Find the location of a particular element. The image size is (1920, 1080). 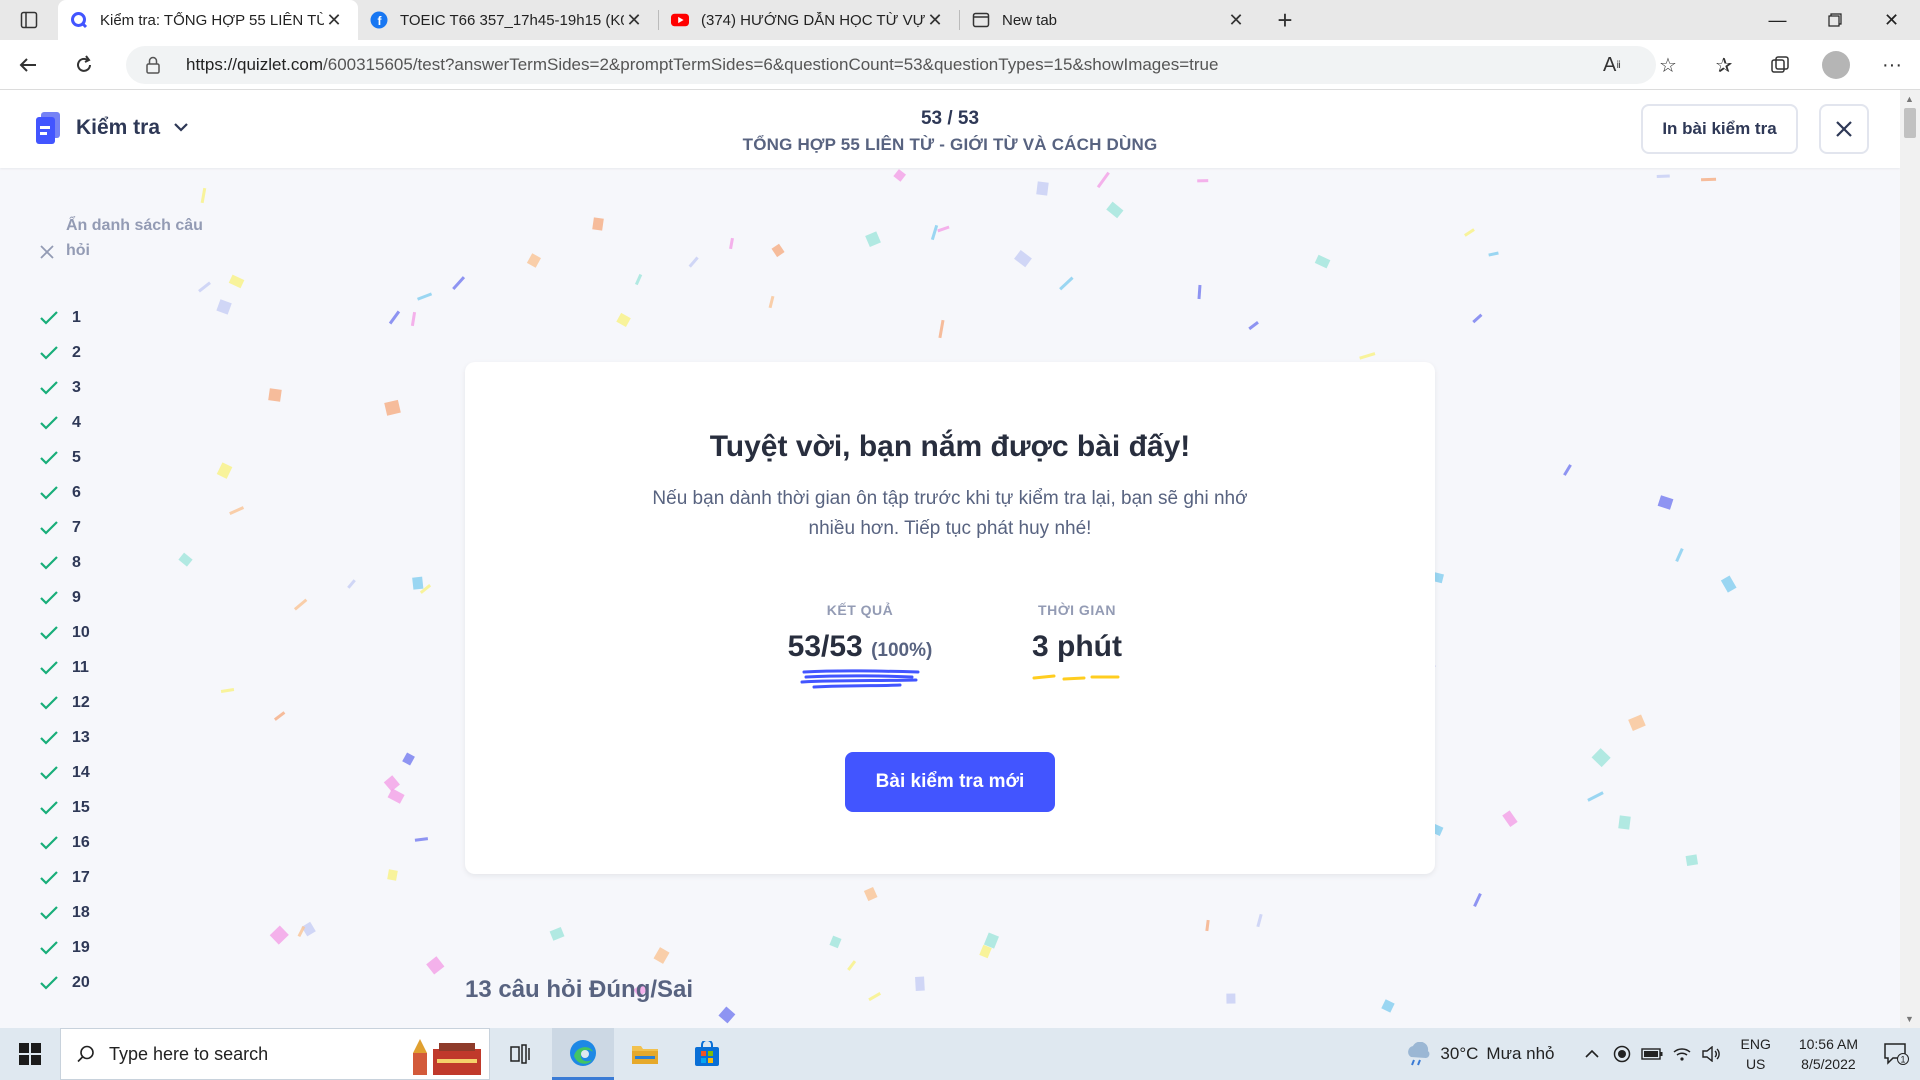

battery-icon is located at coordinates (1652, 1054).